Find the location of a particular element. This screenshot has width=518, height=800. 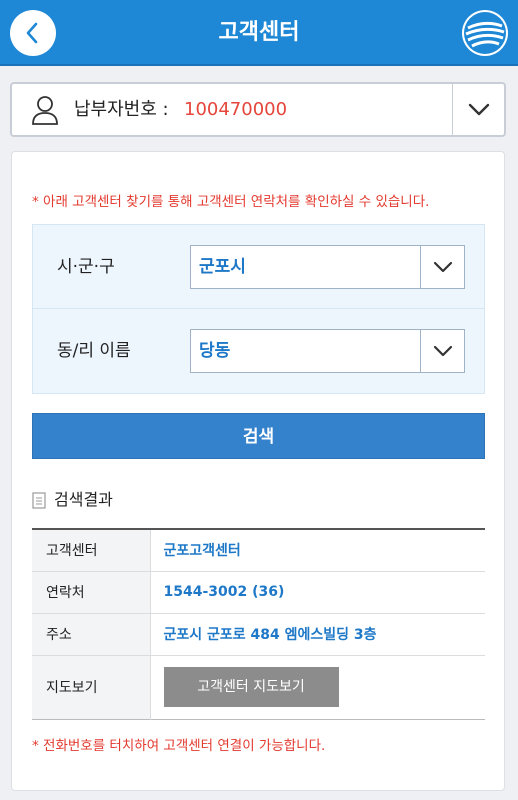

globe-logo-icon is located at coordinates (485, 33).